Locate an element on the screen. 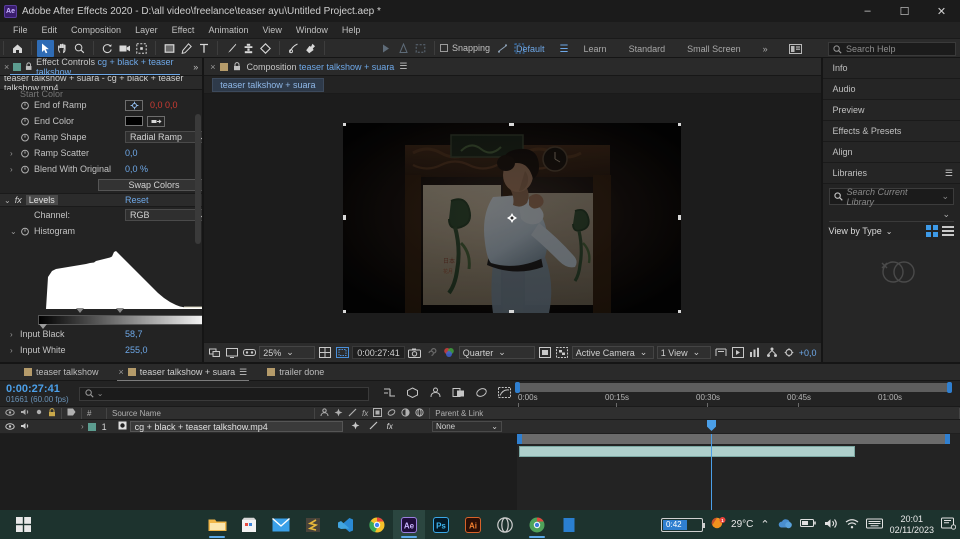 Image resolution: width=960 pixels, height=539 pixels. vr-view-icon is located at coordinates (249, 353).